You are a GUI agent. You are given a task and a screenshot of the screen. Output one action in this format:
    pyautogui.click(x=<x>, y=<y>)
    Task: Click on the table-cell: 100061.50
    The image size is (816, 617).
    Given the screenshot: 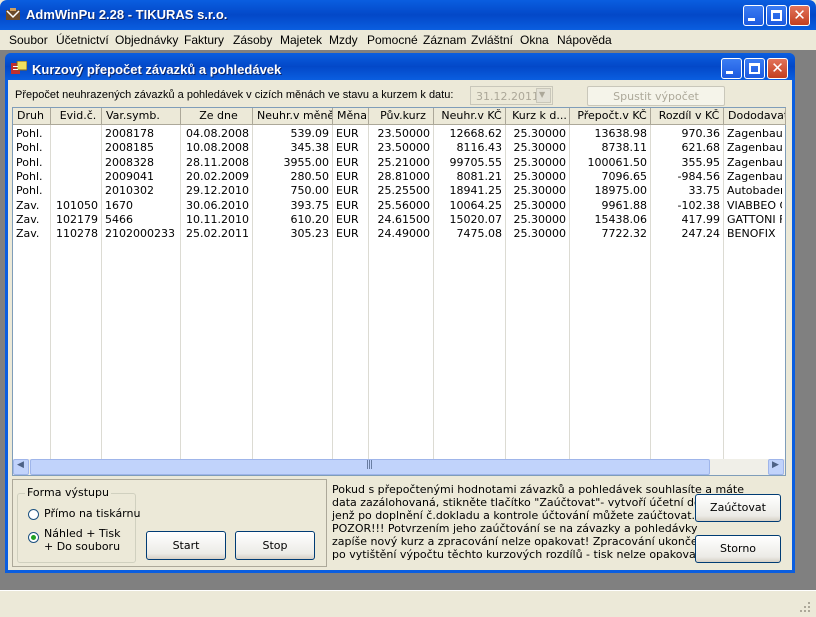 What is the action you would take?
    pyautogui.click(x=617, y=162)
    